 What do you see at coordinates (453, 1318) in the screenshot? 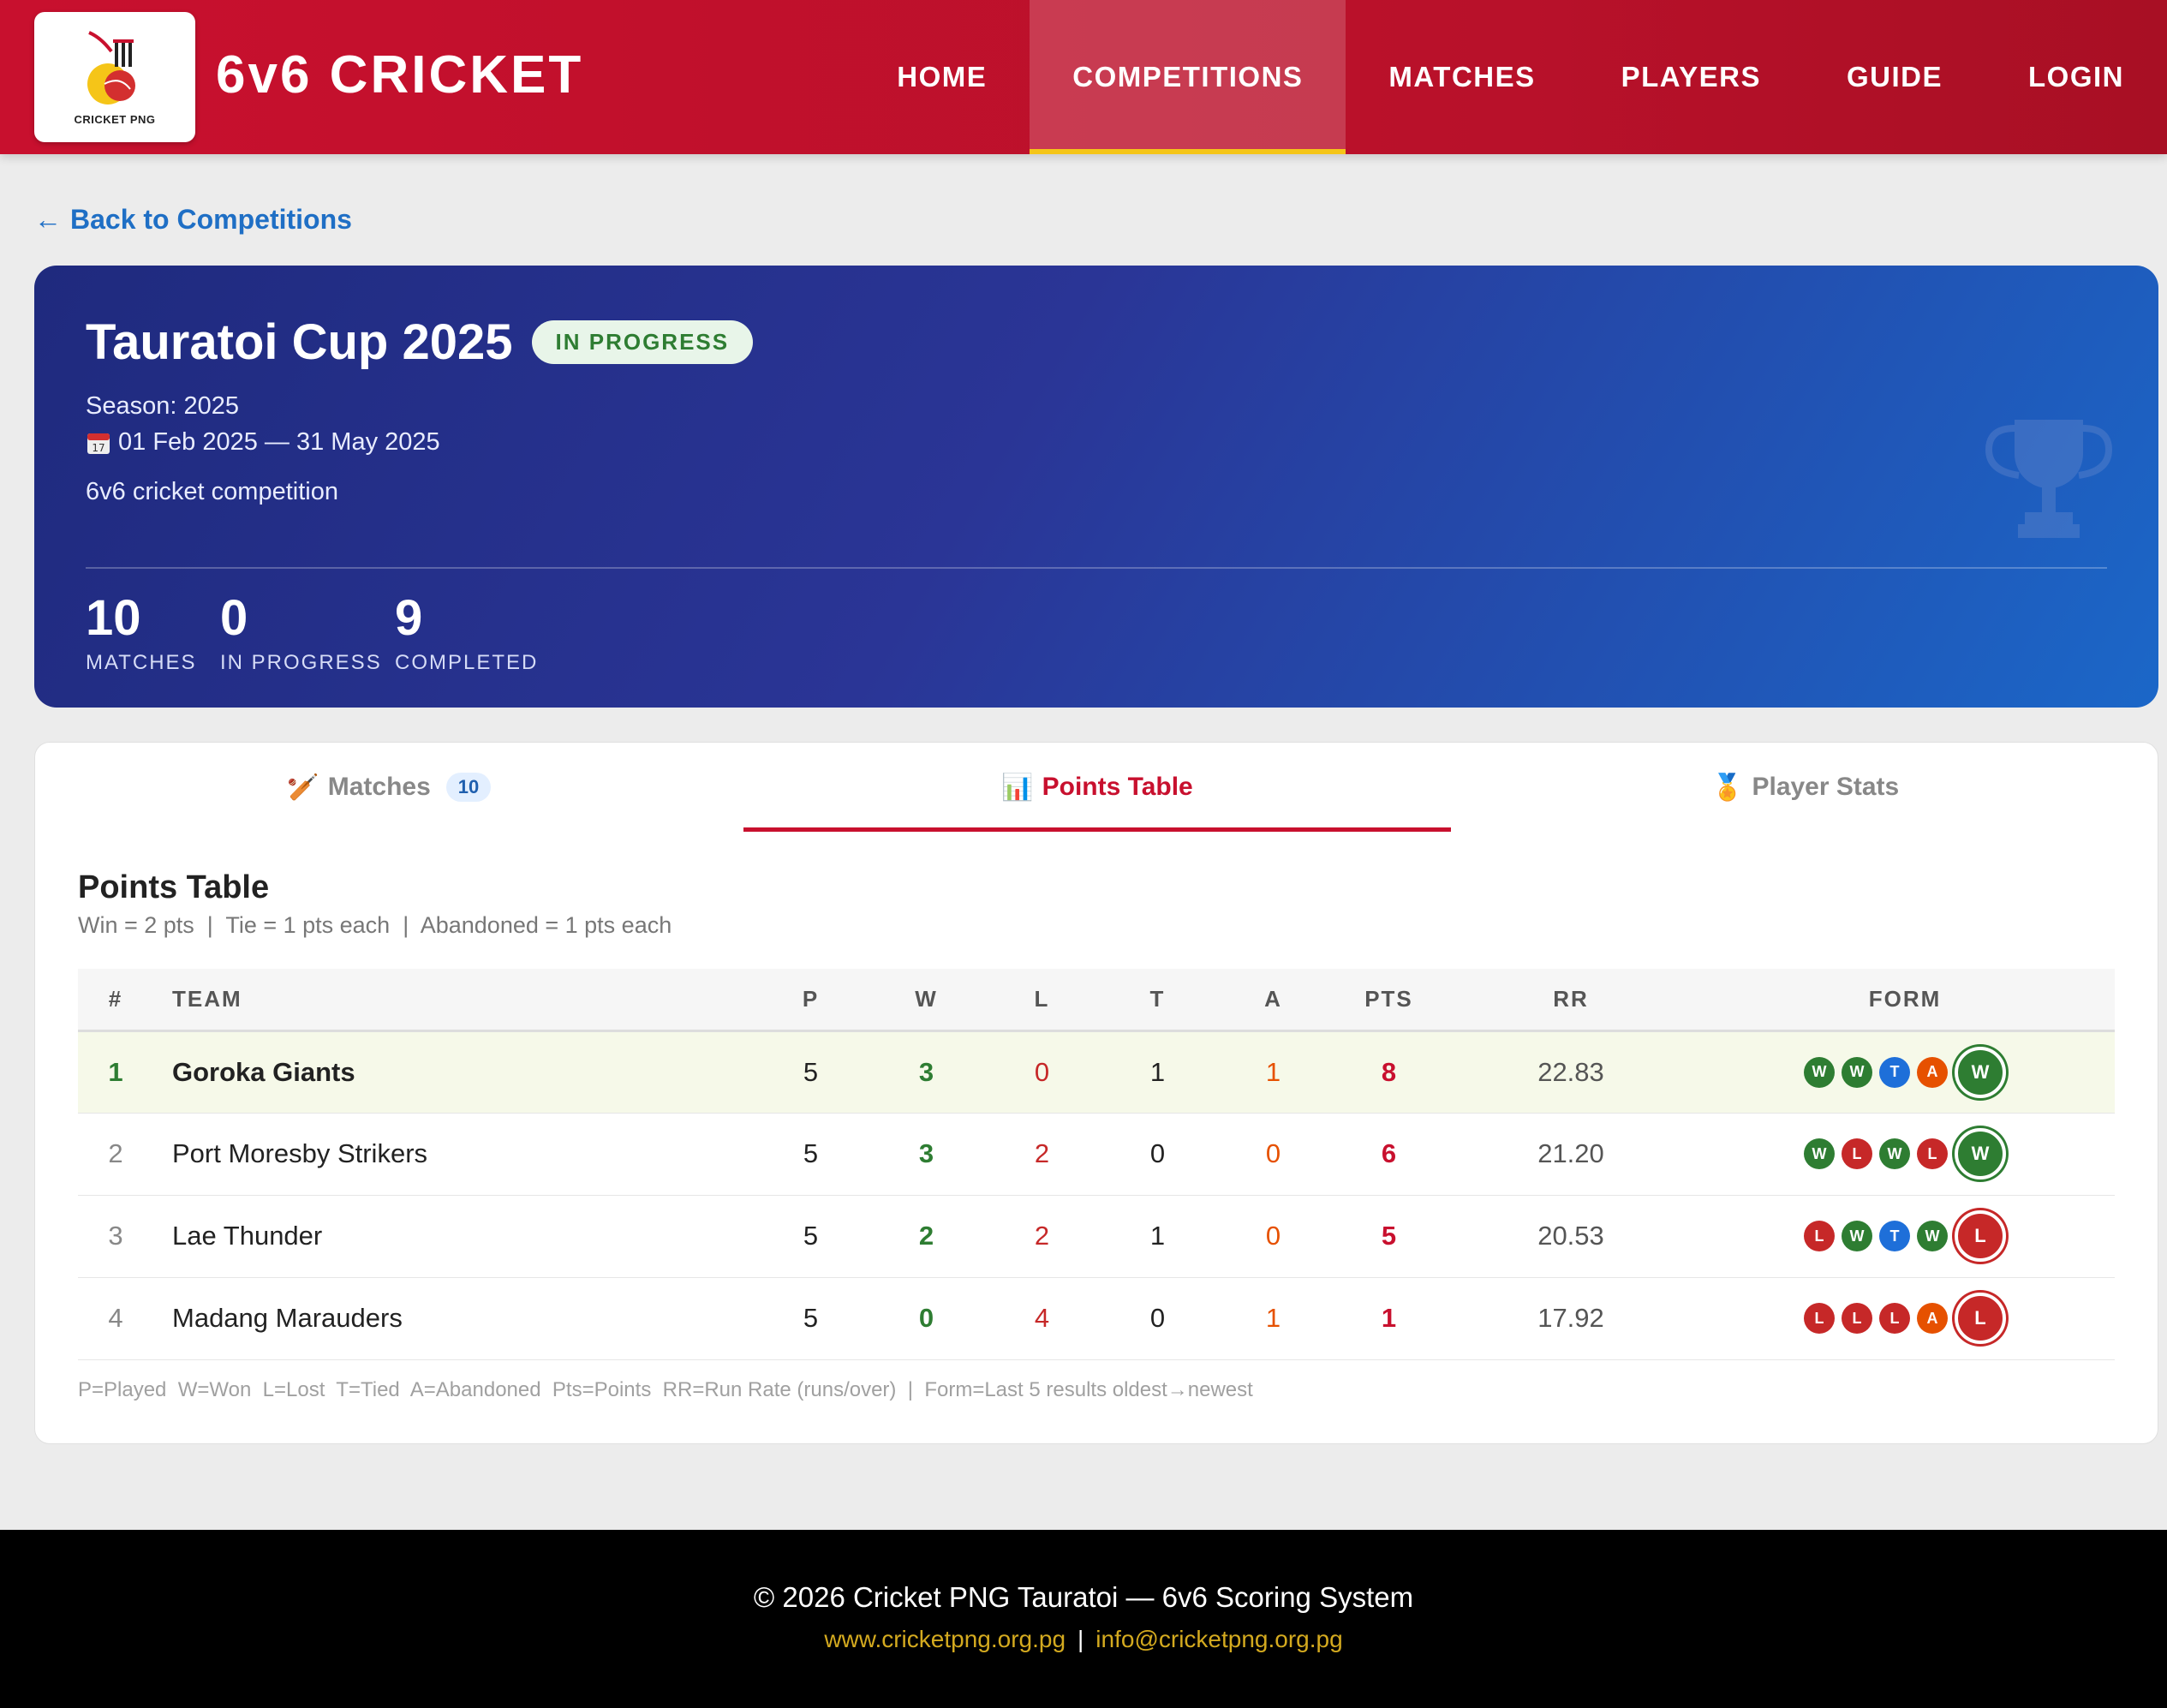
I see `team-name: Madang Marauders` at bounding box center [453, 1318].